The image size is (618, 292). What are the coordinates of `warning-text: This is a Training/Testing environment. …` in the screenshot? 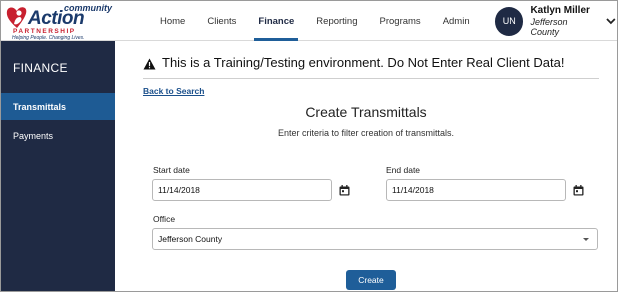 It's located at (363, 62).